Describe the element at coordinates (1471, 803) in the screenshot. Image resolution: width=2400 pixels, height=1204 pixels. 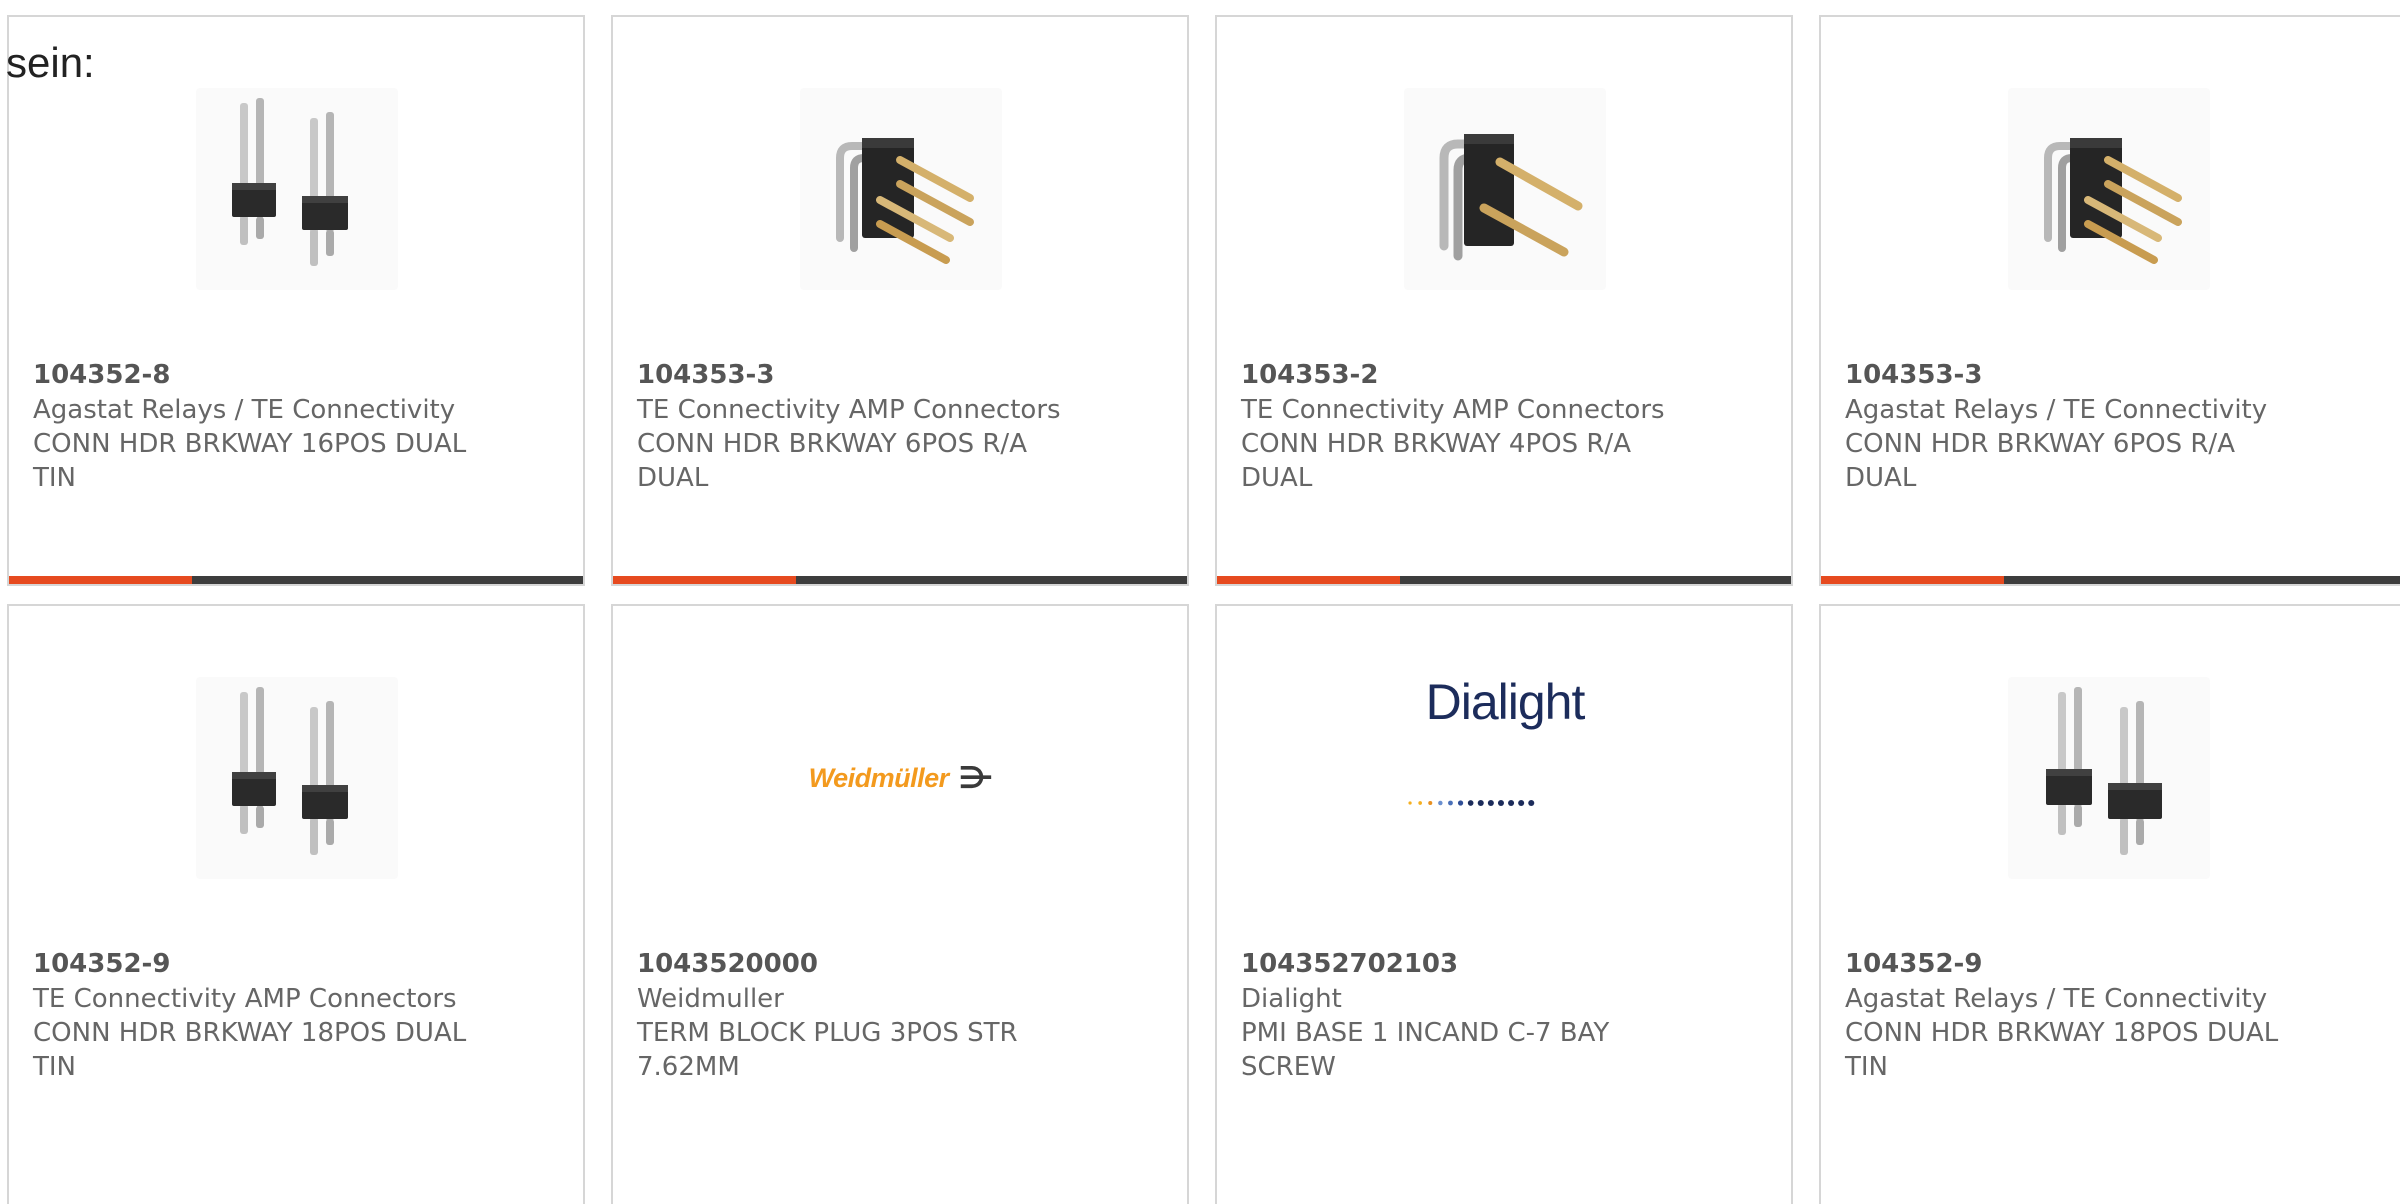
I see `dialight-dots-icon` at that location.